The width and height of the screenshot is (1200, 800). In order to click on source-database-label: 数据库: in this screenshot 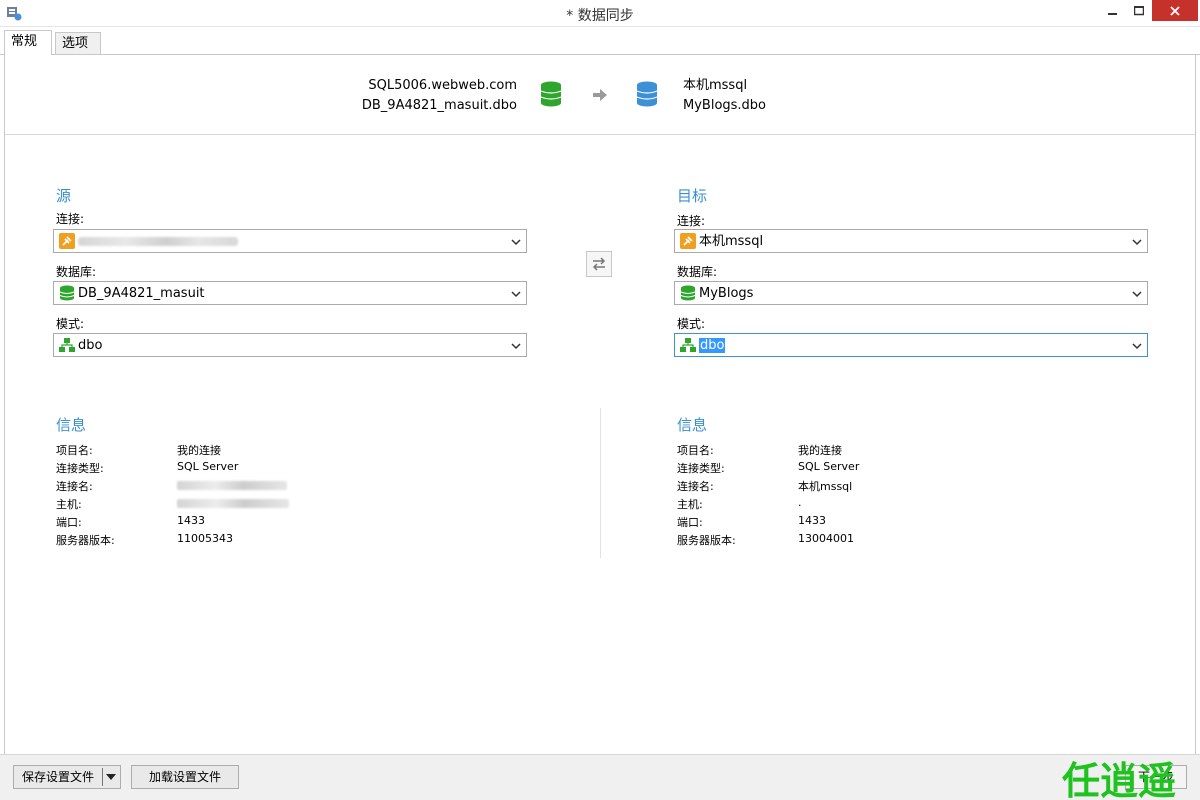, I will do `click(76, 272)`.